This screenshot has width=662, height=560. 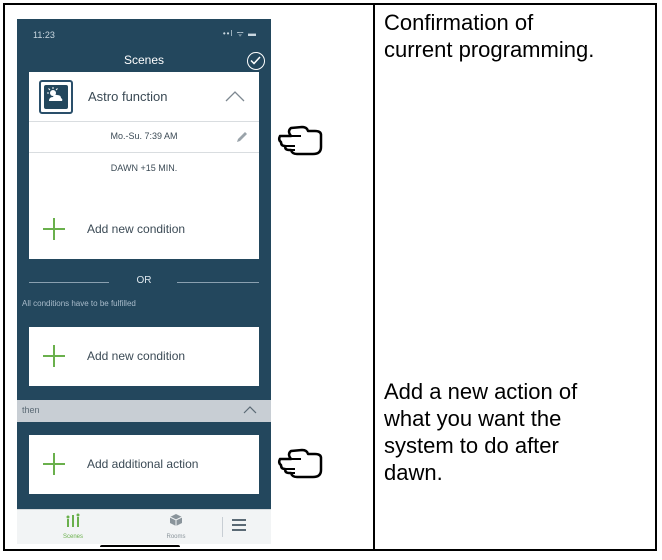 What do you see at coordinates (176, 537) in the screenshot?
I see `tab-rooms-label: Rooms` at bounding box center [176, 537].